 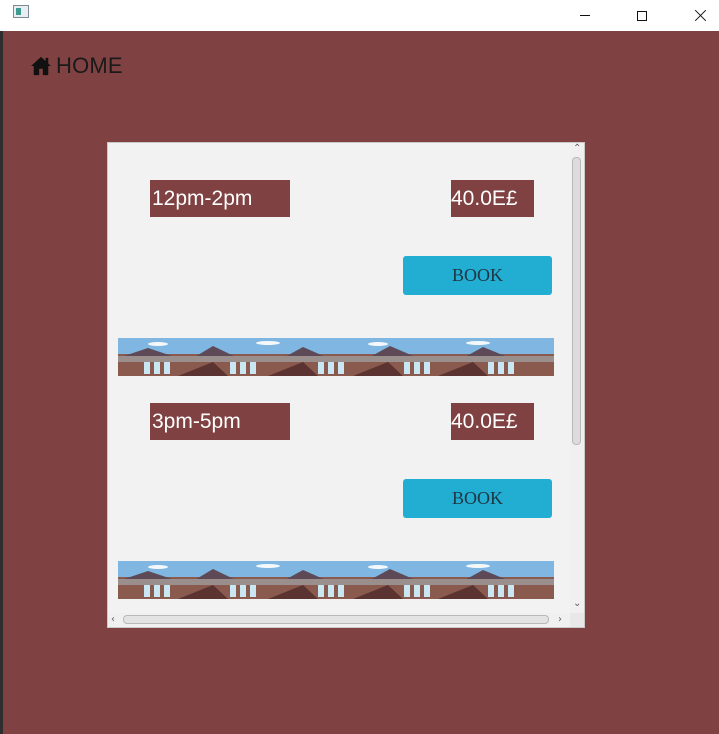 I want to click on close-button, so click(x=698, y=15).